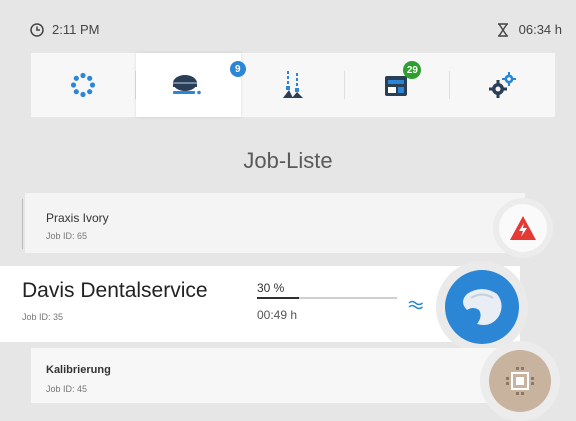  I want to click on remaining-time: 00:49 h, so click(277, 315).